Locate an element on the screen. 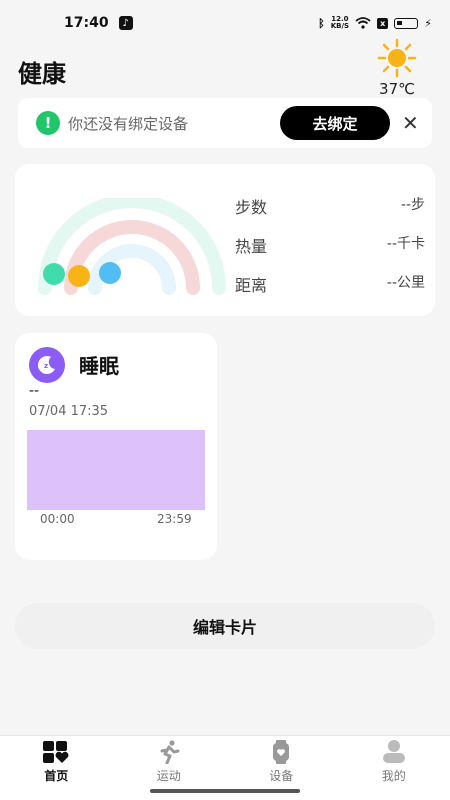 The height and width of the screenshot is (800, 450). sun-icon is located at coordinates (397, 58).